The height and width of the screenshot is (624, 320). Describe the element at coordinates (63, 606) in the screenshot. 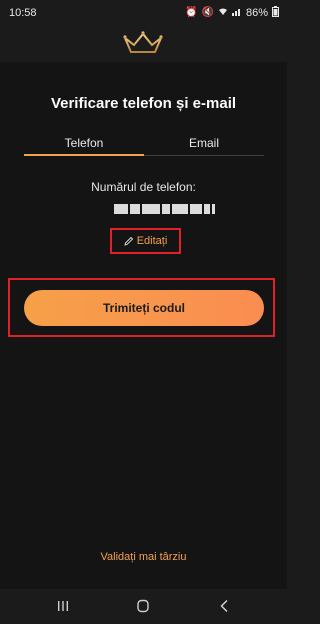

I see `recent-apps-icon` at that location.